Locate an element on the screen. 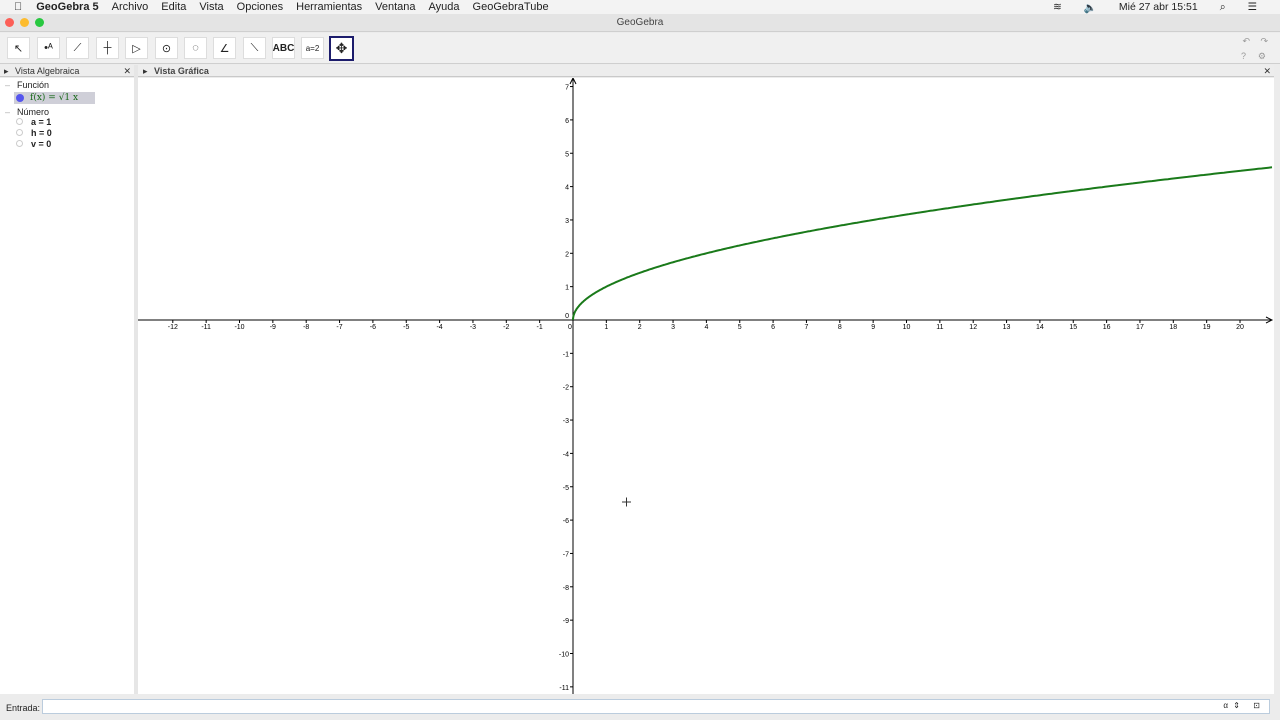 The width and height of the screenshot is (1280, 720). close-algebra-view-button: ✕ is located at coordinates (127, 71).